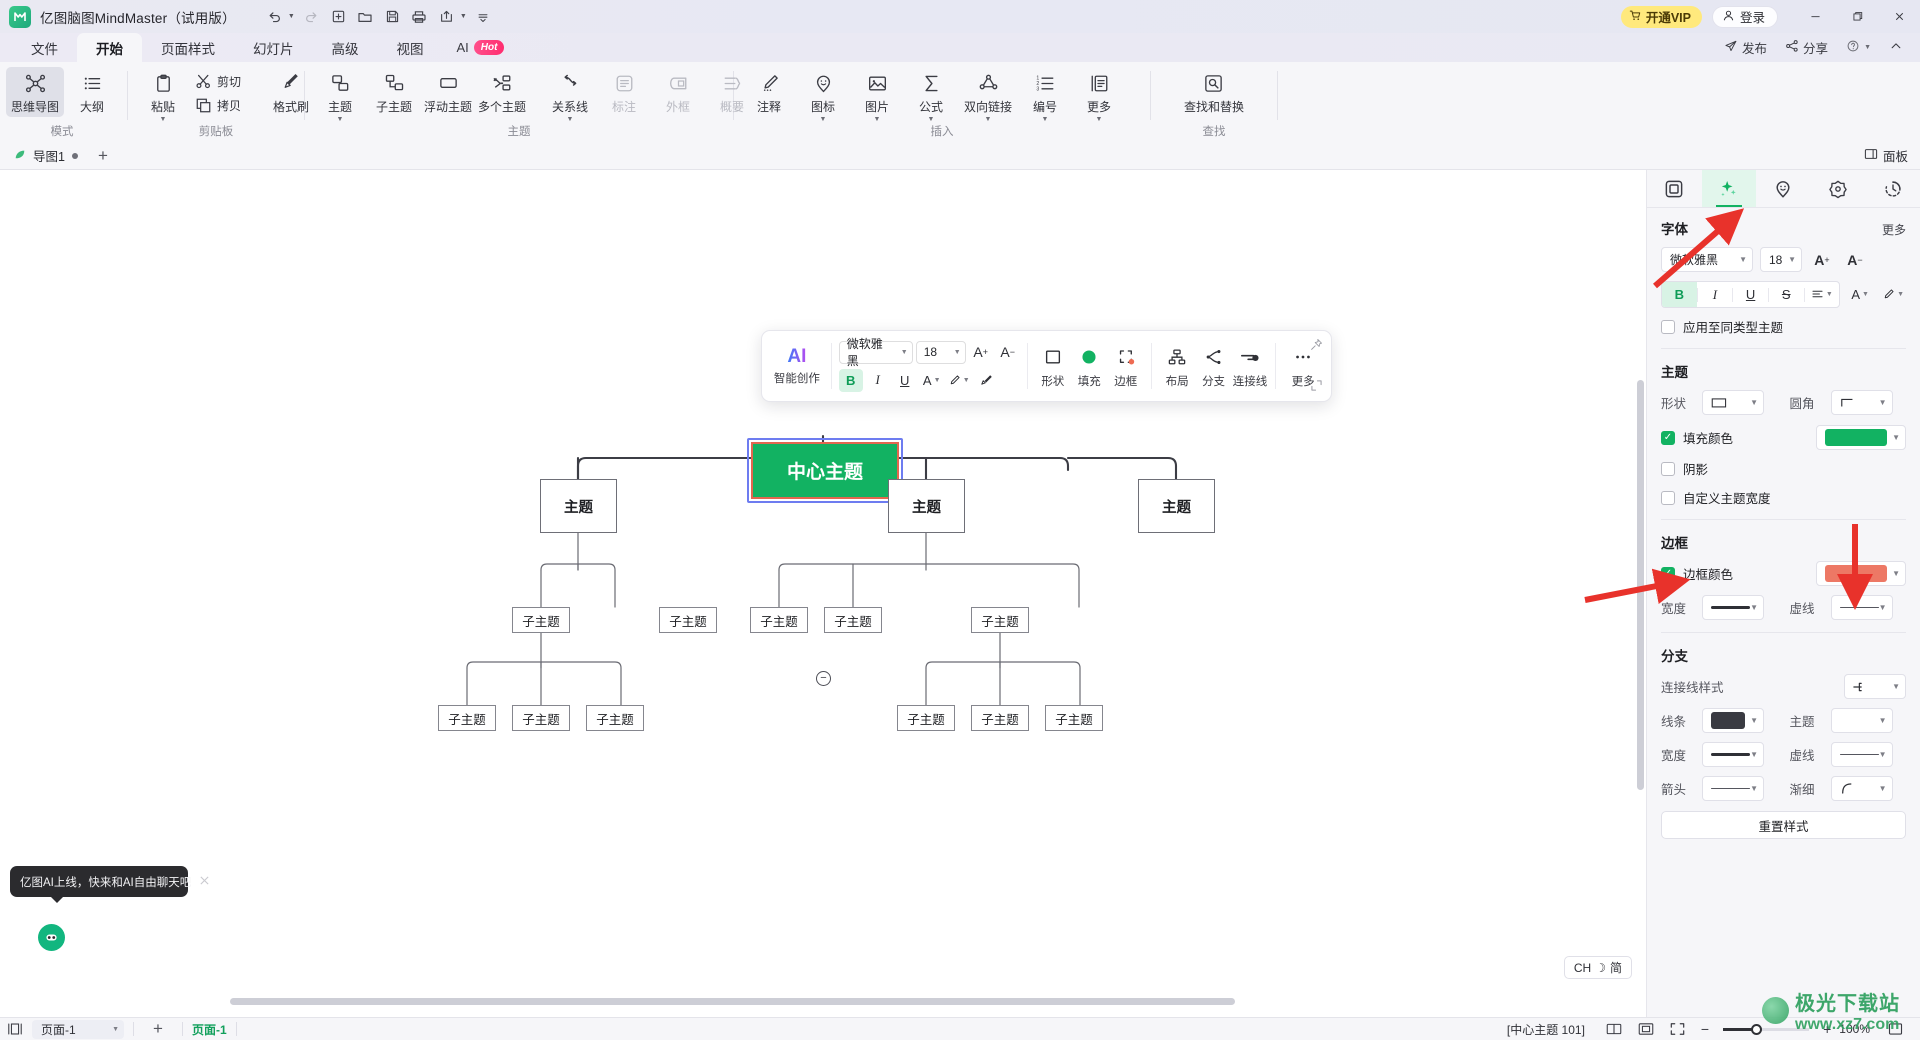 This screenshot has width=1920, height=1040. What do you see at coordinates (227, 105) in the screenshot?
I see `ribbon-copy-button: 拷贝` at bounding box center [227, 105].